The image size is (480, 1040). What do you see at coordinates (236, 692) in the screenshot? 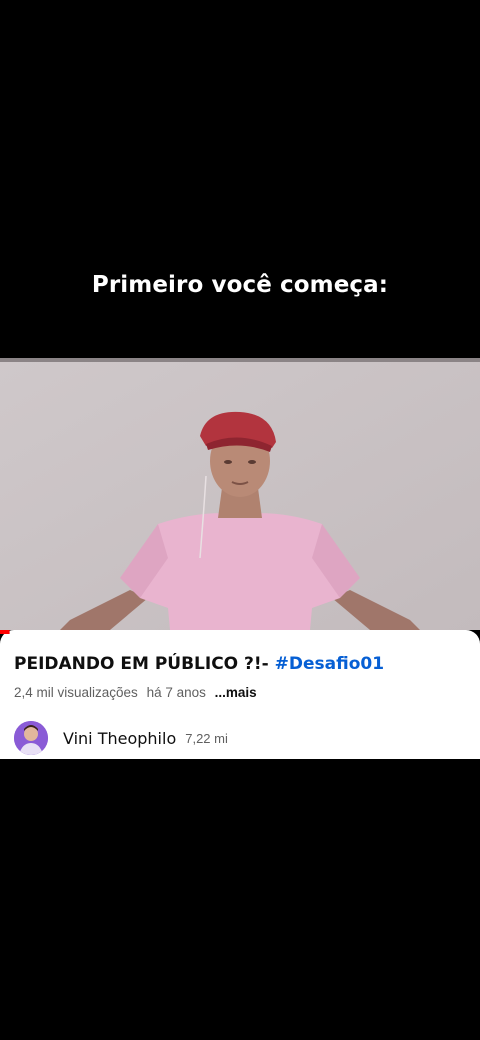
I see `more-button: ...mais` at bounding box center [236, 692].